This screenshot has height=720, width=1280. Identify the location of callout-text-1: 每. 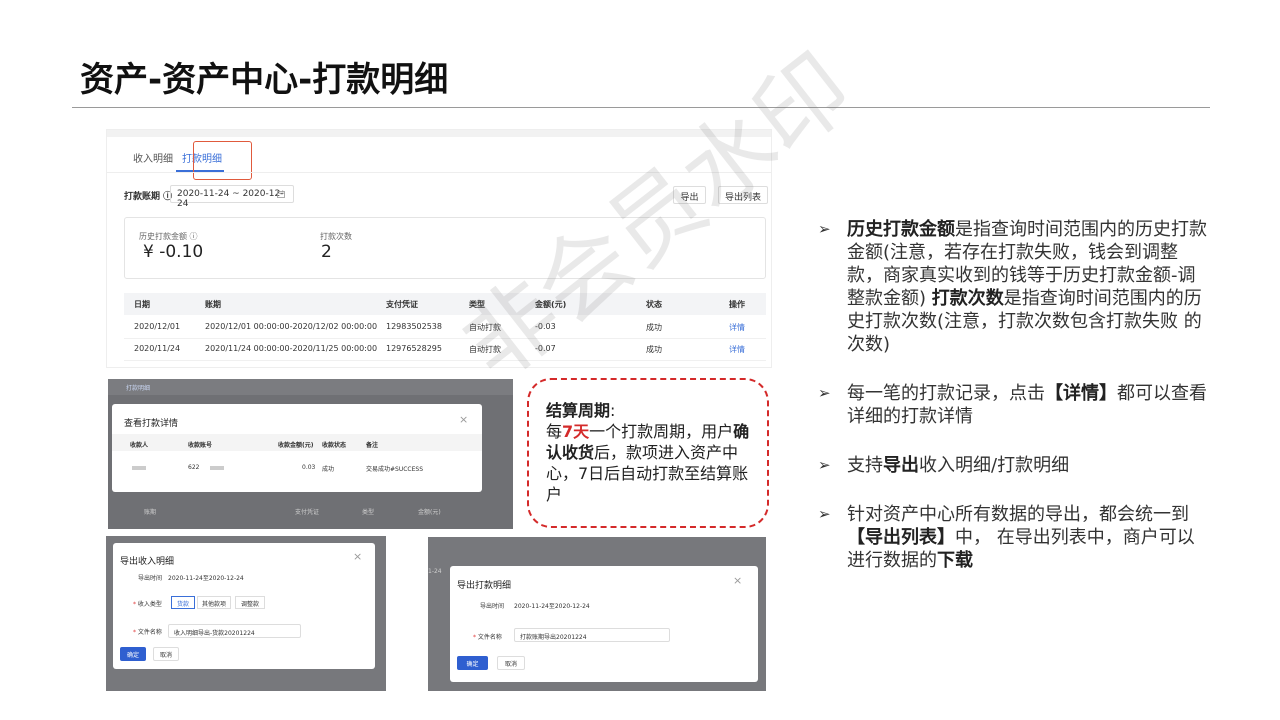
(554, 431).